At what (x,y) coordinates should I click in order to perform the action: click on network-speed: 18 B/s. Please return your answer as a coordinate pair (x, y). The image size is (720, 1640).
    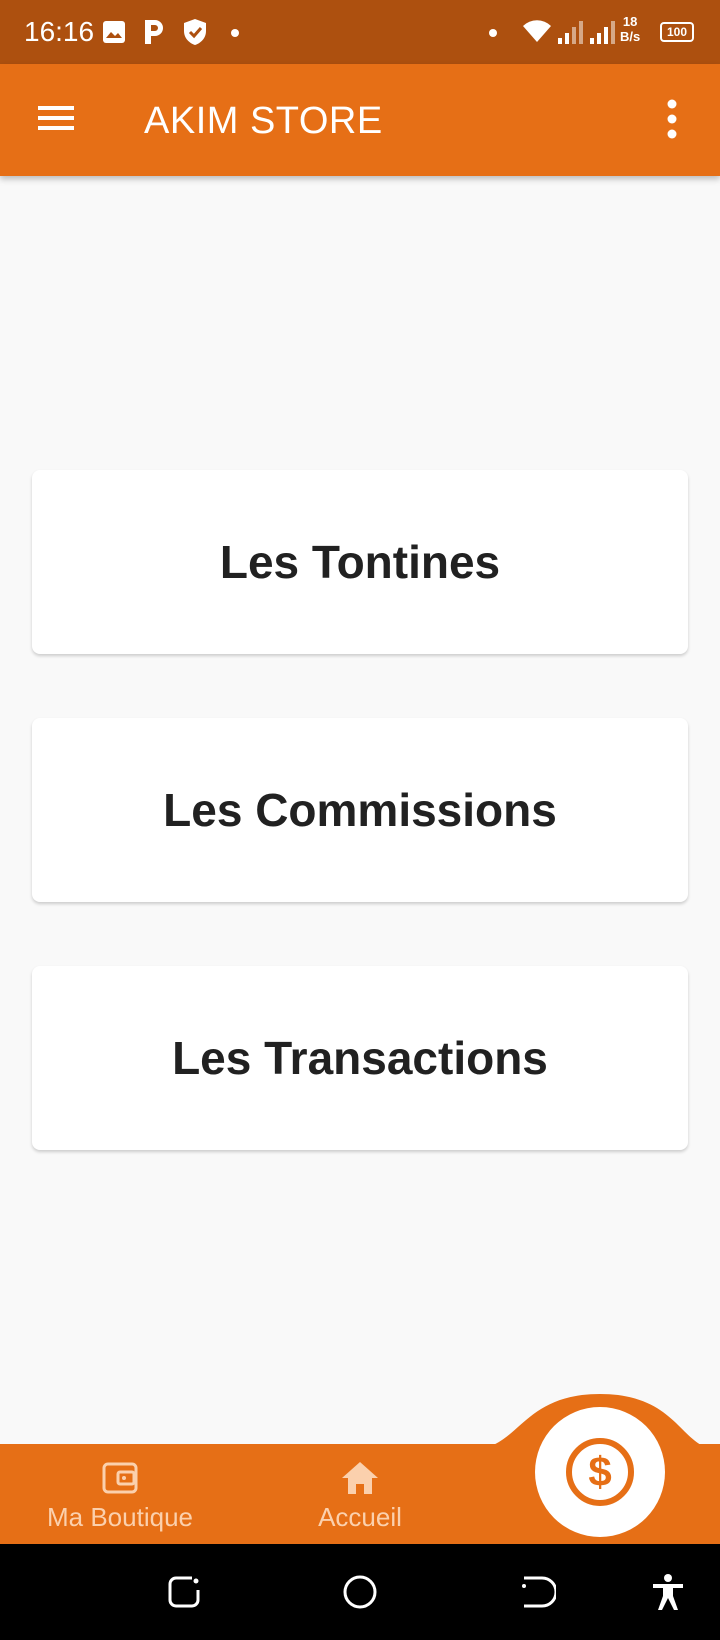
    Looking at the image, I should click on (630, 29).